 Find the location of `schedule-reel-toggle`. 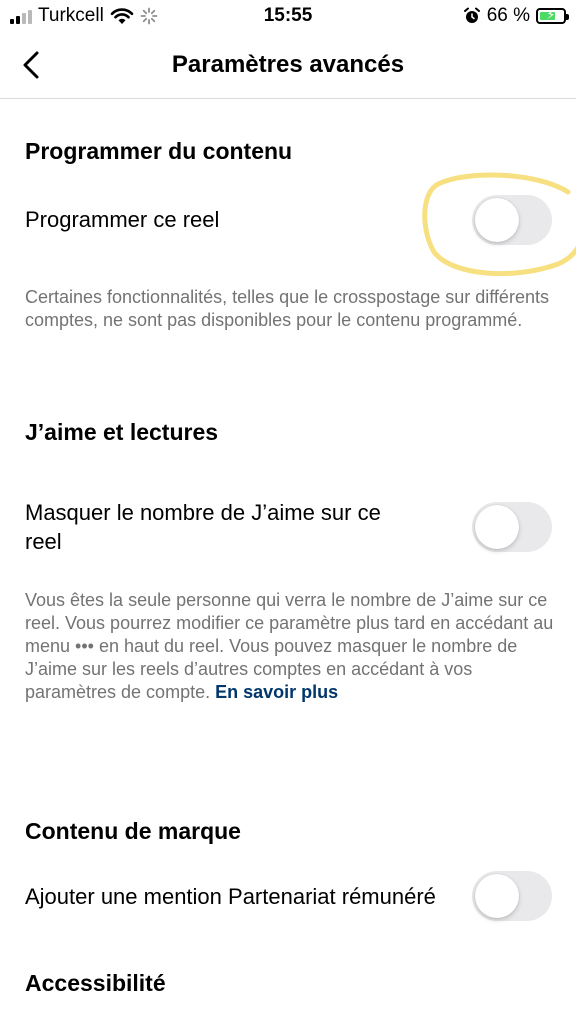

schedule-reel-toggle is located at coordinates (512, 220).